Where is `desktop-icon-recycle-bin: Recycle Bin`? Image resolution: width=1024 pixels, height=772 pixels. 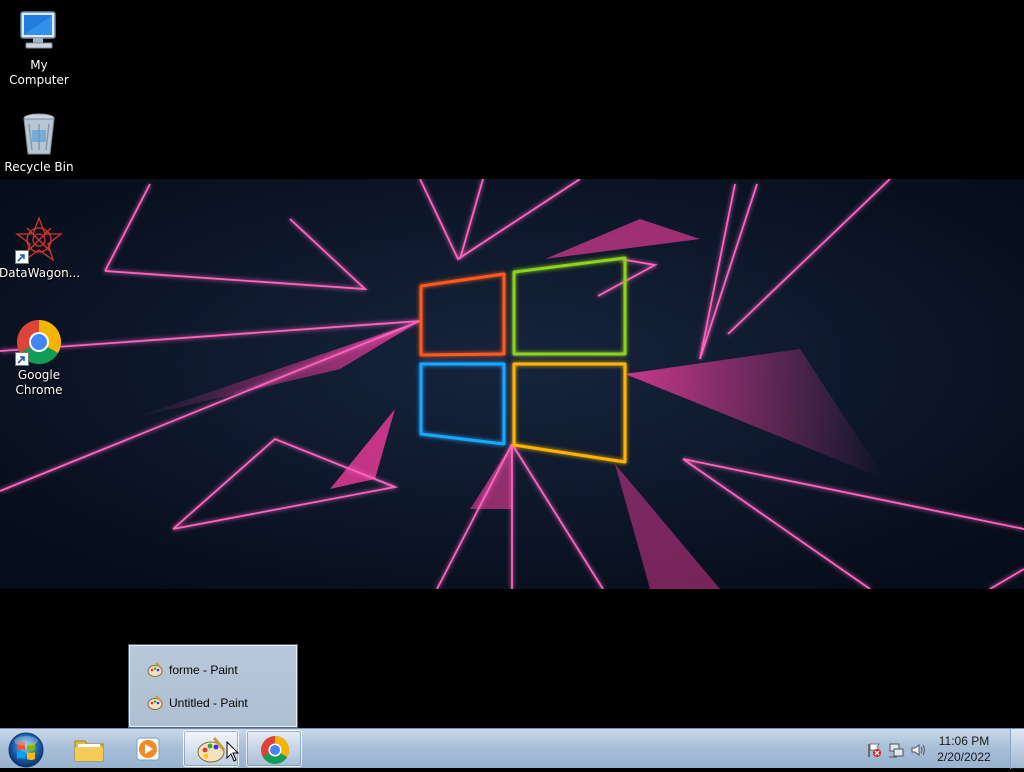
desktop-icon-recycle-bin: Recycle Bin is located at coordinates (39, 142).